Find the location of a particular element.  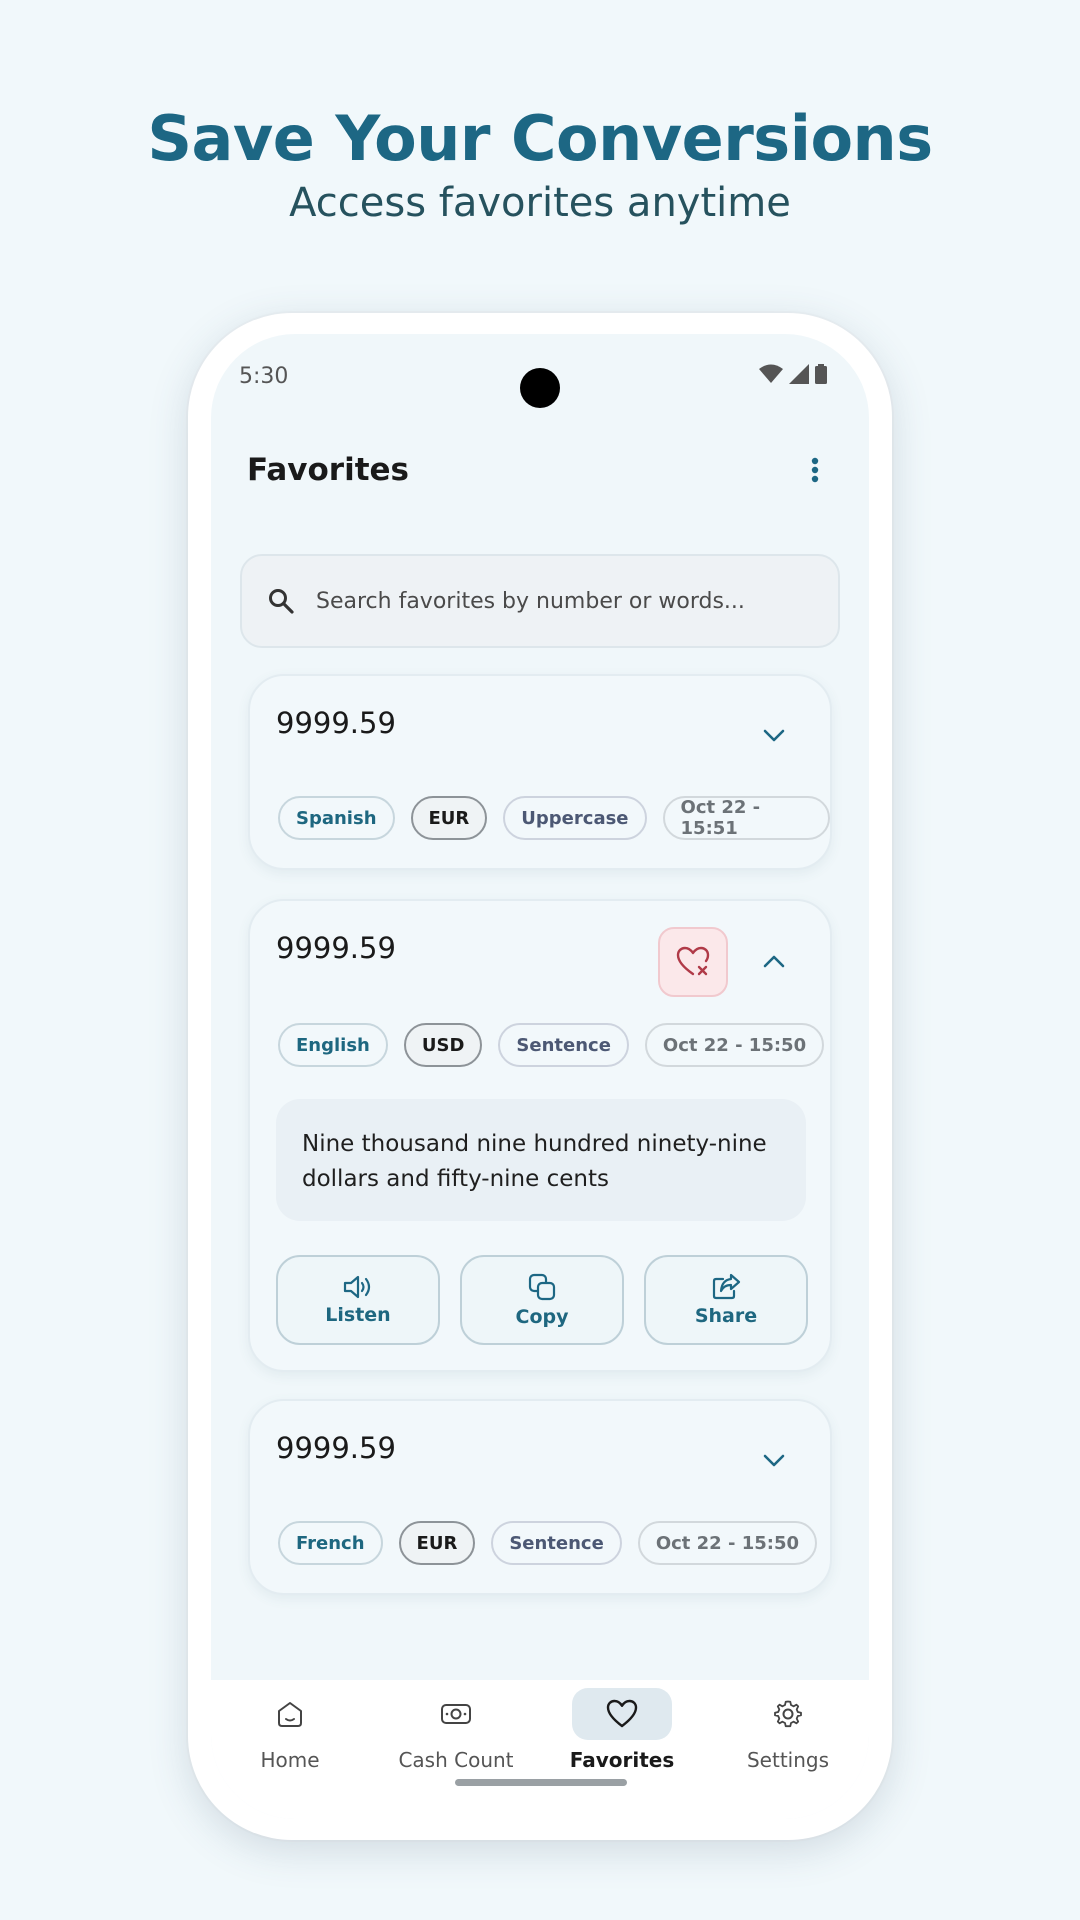

share-button: Share is located at coordinates (726, 1300).